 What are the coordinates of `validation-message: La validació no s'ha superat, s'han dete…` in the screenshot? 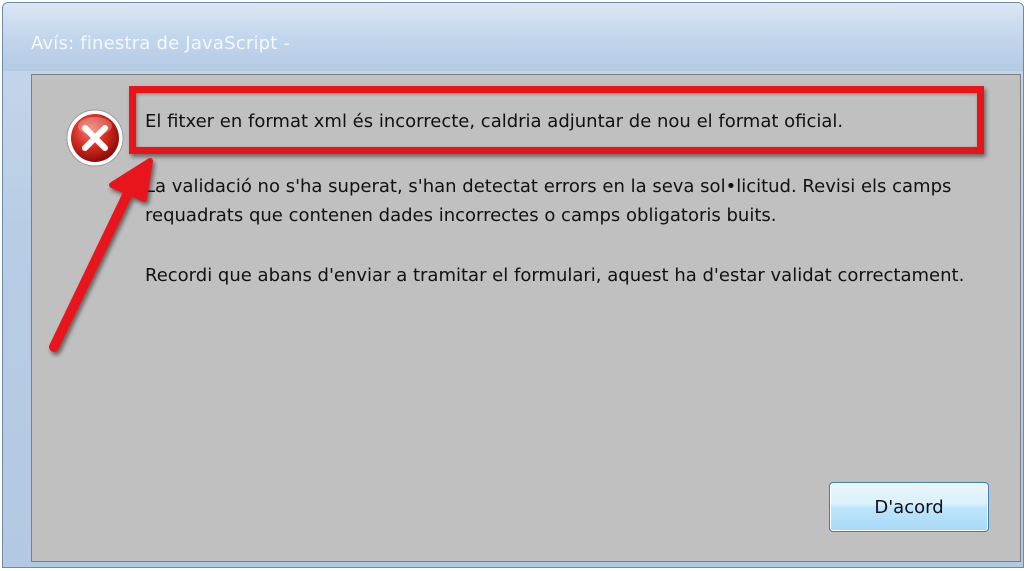 It's located at (548, 201).